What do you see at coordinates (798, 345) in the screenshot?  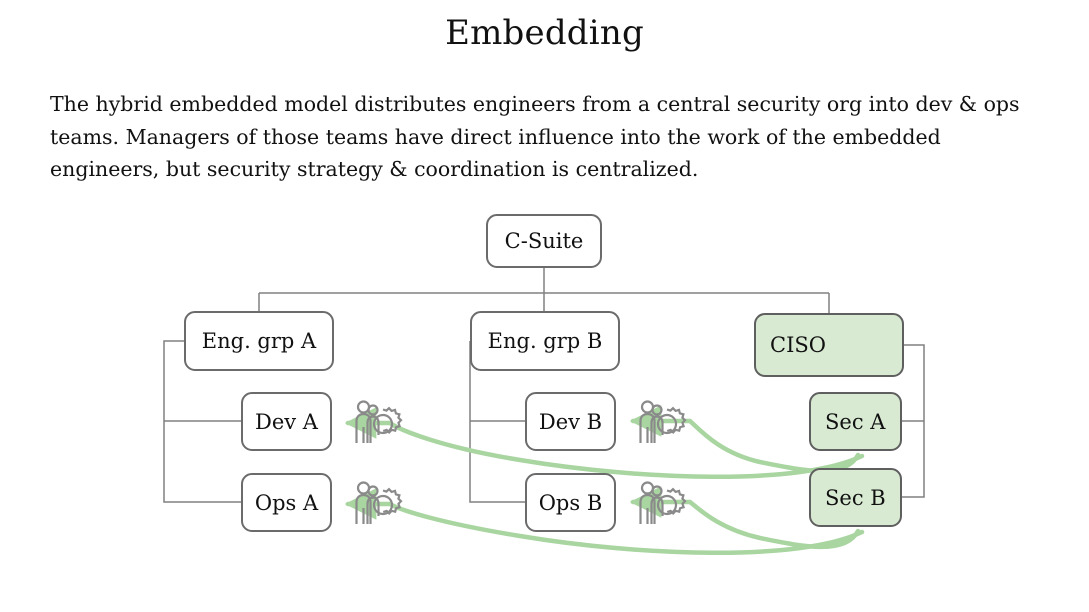 I see `node-label: CISO` at bounding box center [798, 345].